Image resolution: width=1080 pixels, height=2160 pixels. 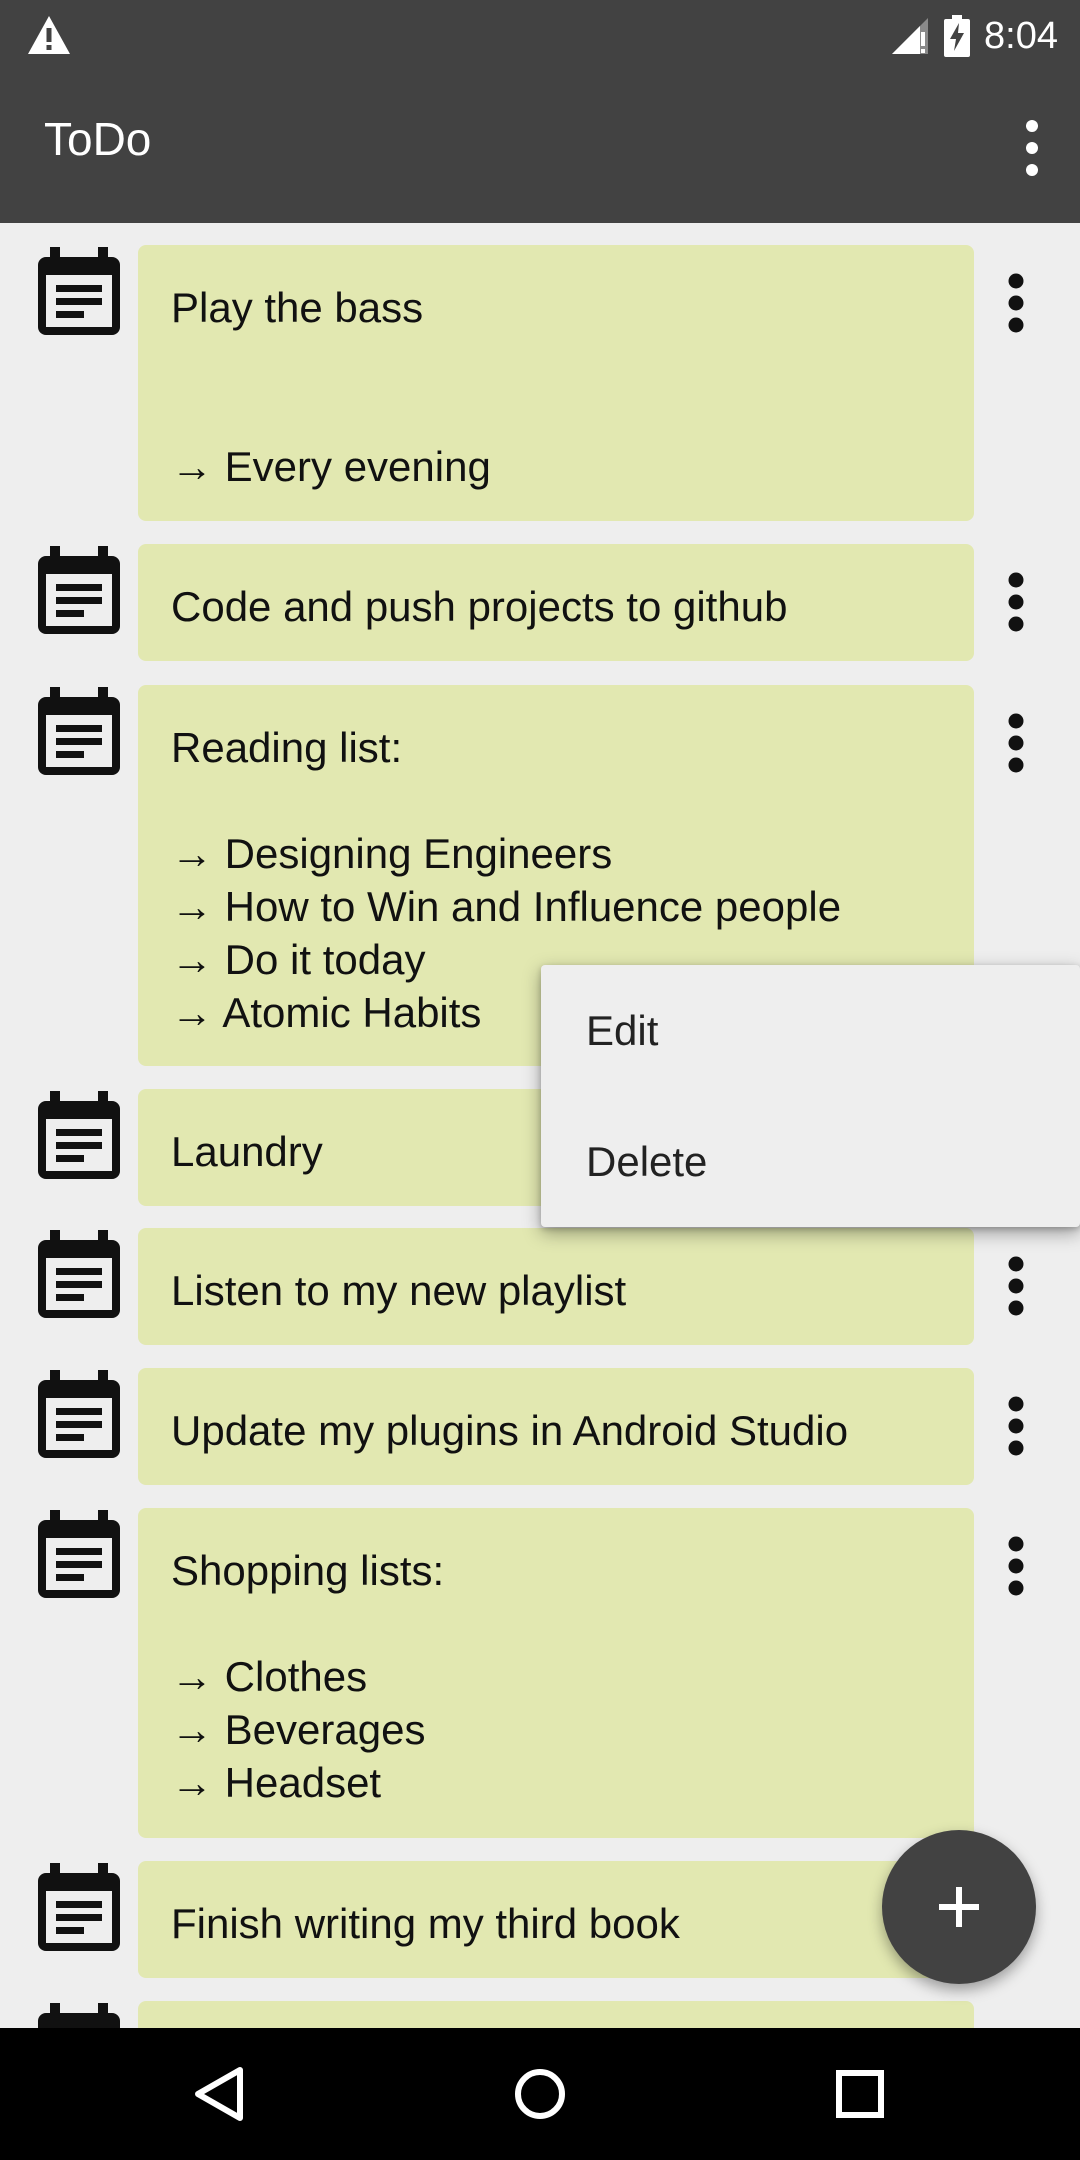 I want to click on todo-text-line: Play the bass, so click(x=297, y=307).